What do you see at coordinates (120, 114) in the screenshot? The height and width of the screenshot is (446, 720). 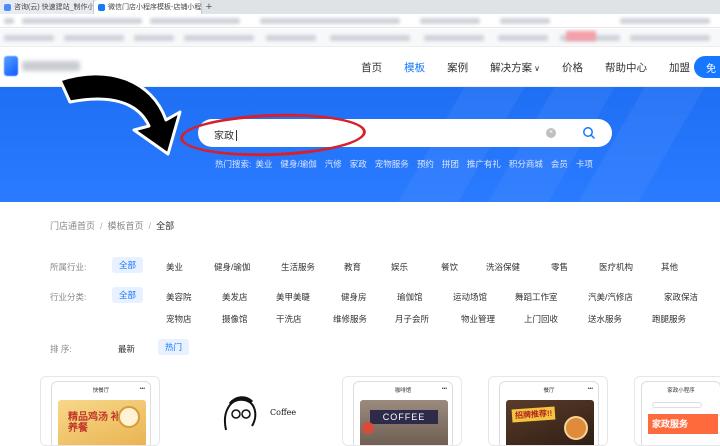 I see `annotation-arrow-icon` at bounding box center [120, 114].